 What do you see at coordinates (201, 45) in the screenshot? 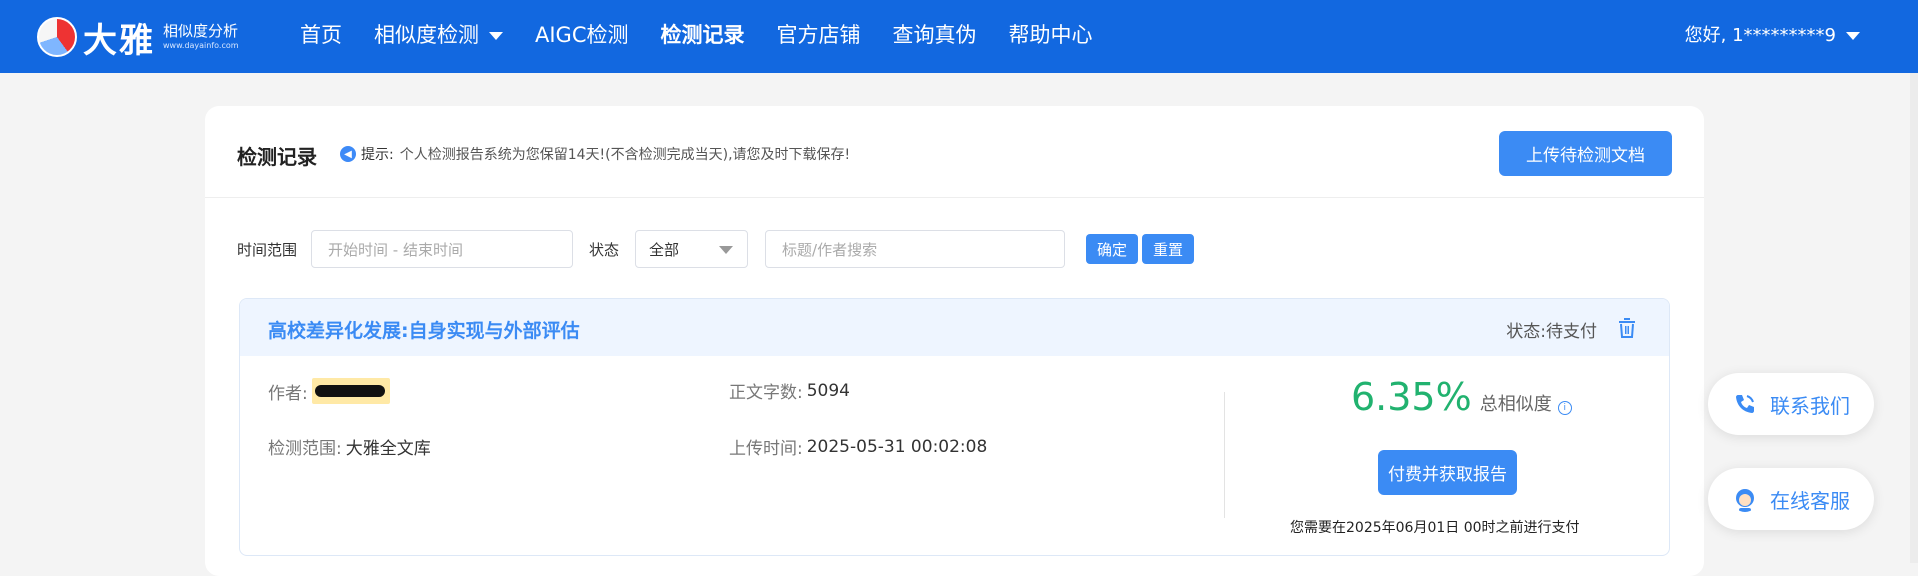
I see `logo-url: www.dayainfo.com` at bounding box center [201, 45].